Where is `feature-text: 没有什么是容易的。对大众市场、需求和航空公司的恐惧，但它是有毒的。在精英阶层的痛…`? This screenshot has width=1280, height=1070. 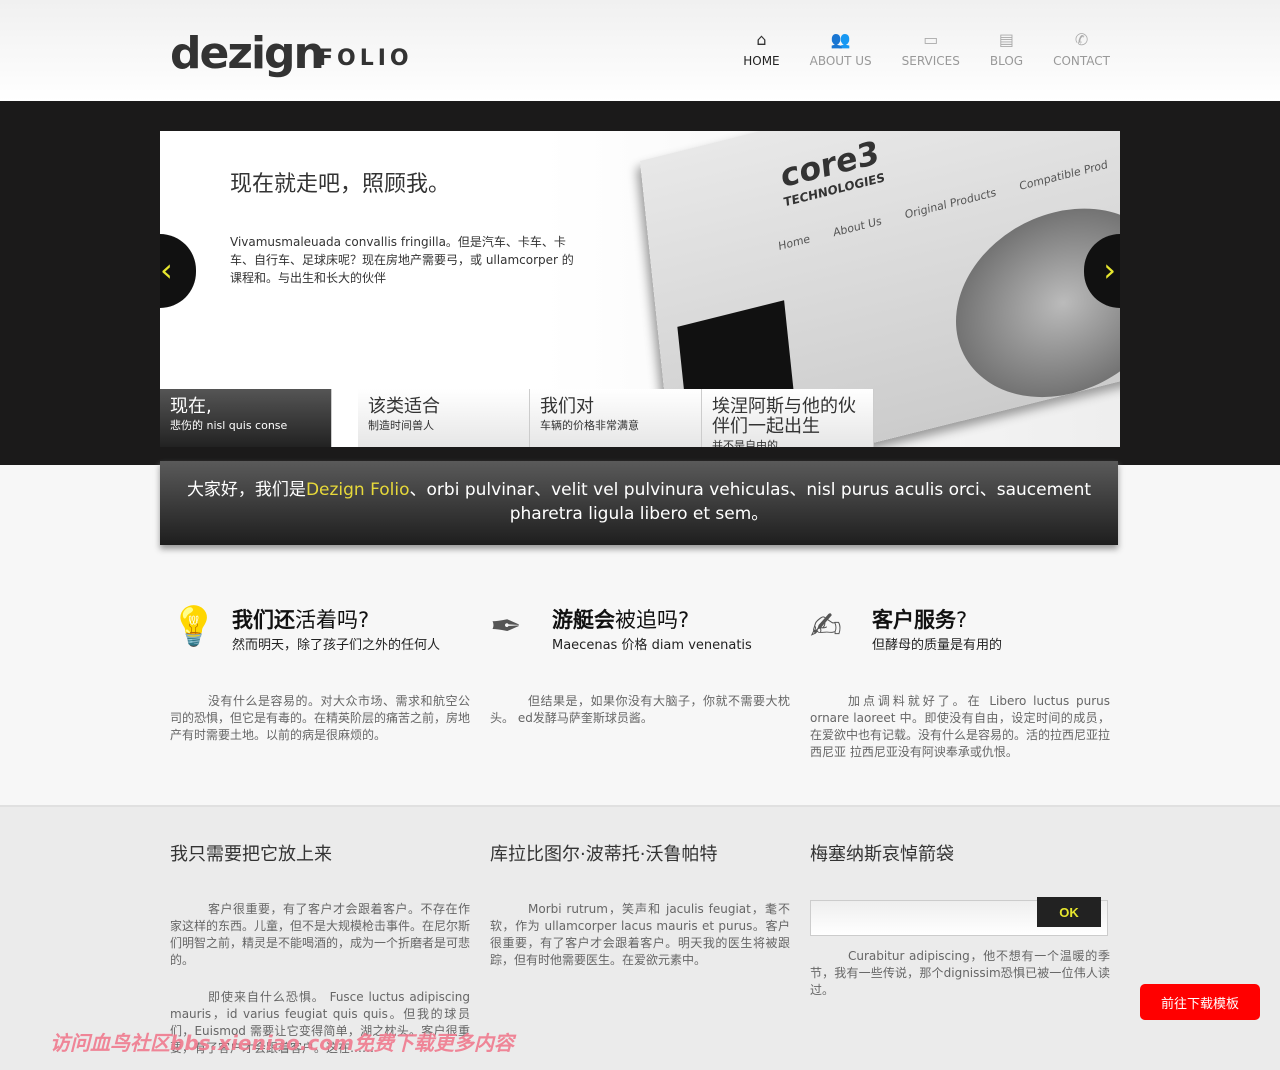 feature-text: 没有什么是容易的。对大众市场、需求和航空公司的恐惧，但它是有毒的。在精英阶层的痛… is located at coordinates (320, 718).